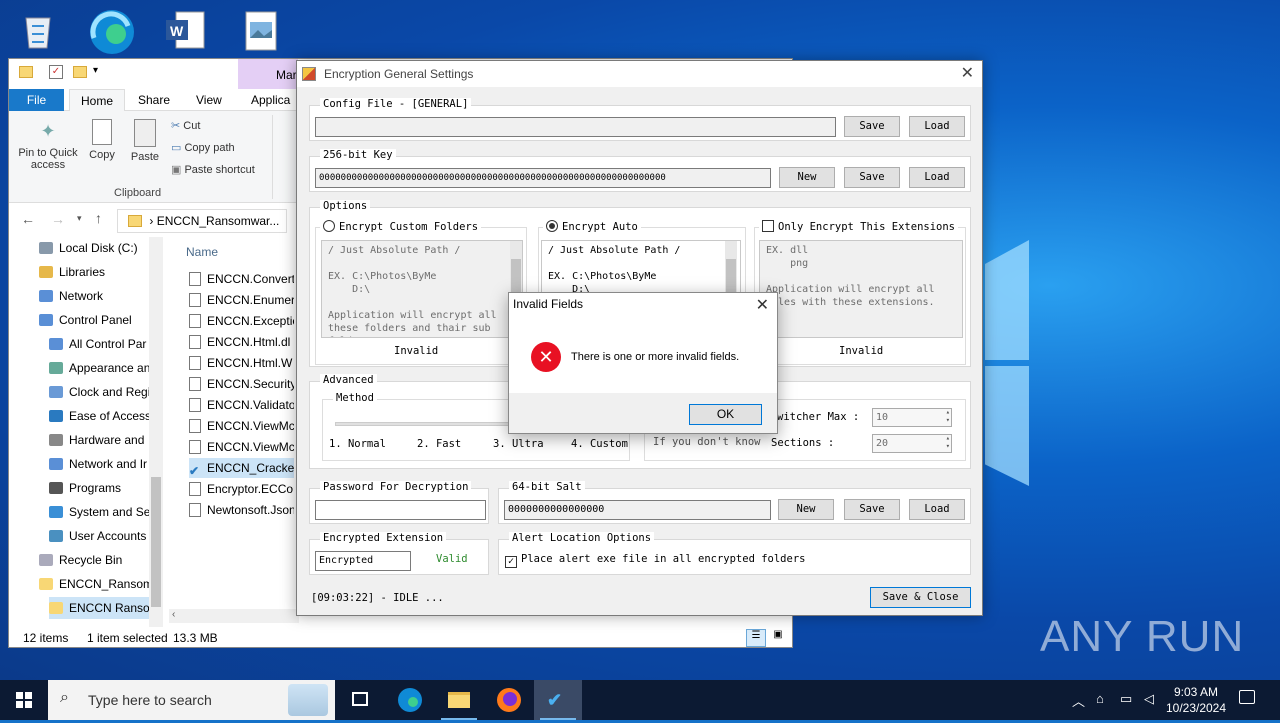 Image resolution: width=1280 pixels, height=723 pixels. What do you see at coordinates (241, 384) in the screenshot?
I see `file-item: ENCCN.Security` at bounding box center [241, 384].